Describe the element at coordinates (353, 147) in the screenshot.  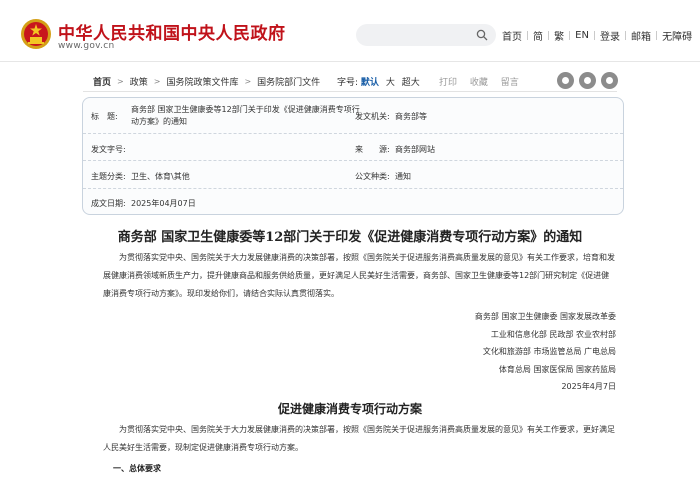
I see `info-row-docno: 发文字号: 来 源: 商务部网站` at that location.